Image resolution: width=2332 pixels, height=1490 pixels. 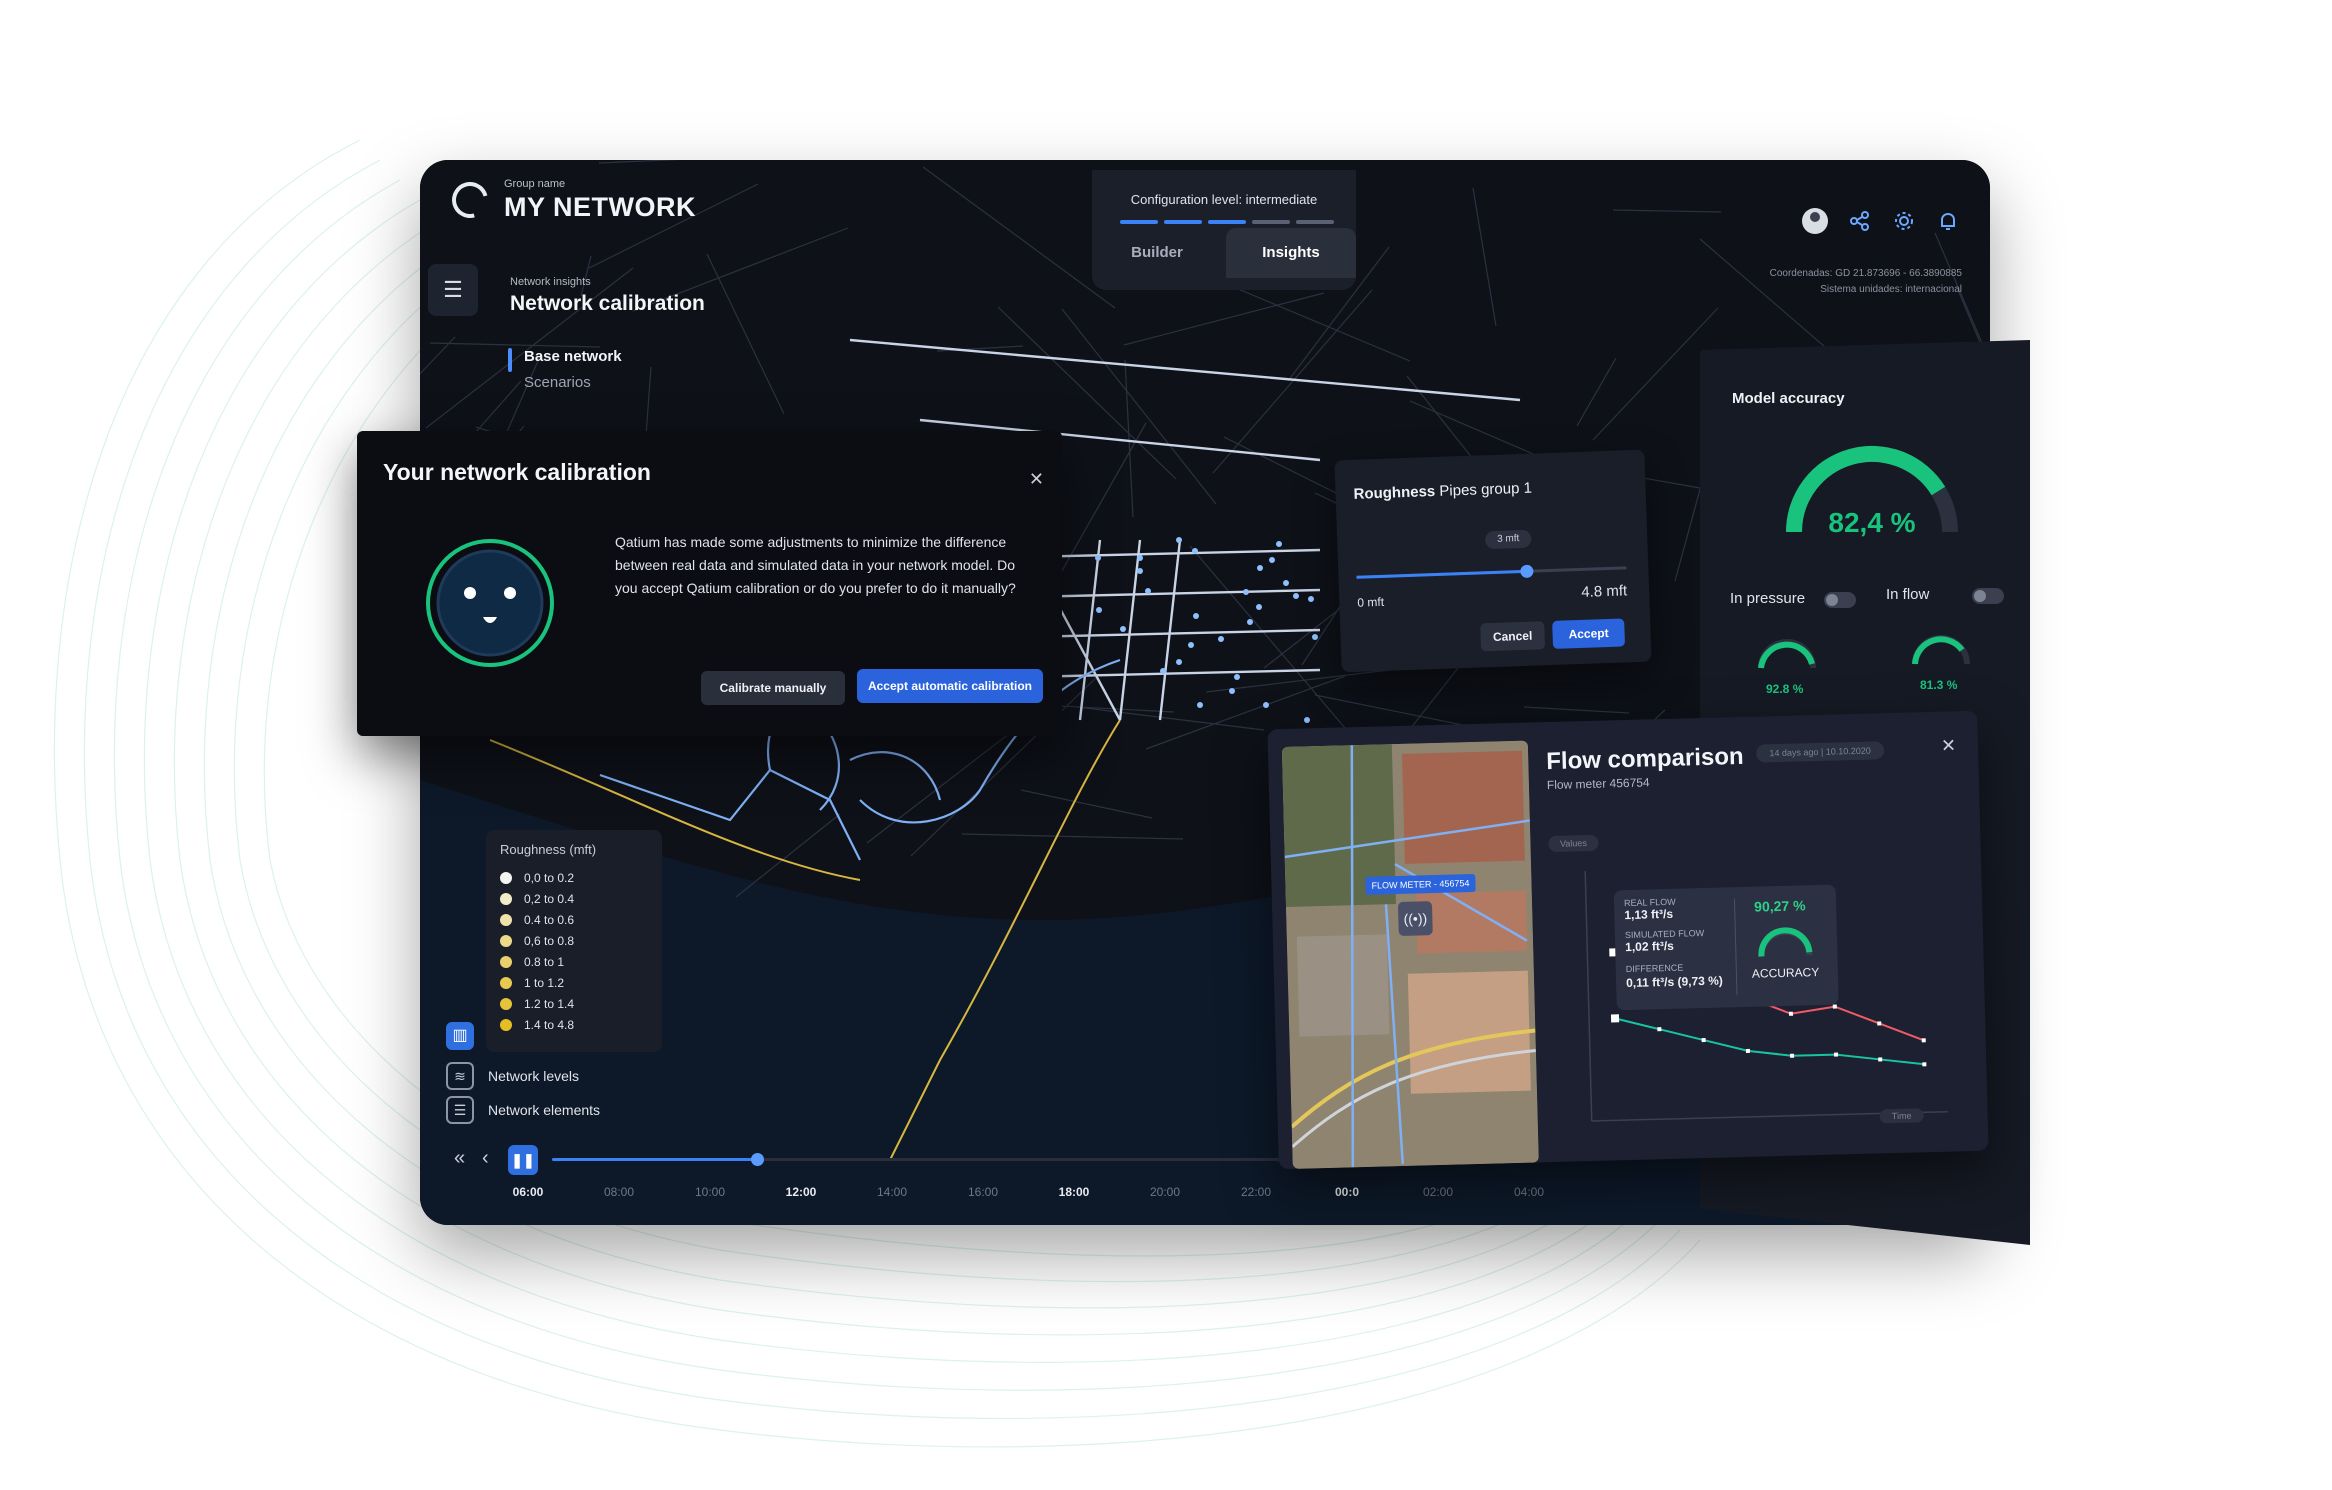 What do you see at coordinates (1840, 600) in the screenshot?
I see `in-pressure-toggle` at bounding box center [1840, 600].